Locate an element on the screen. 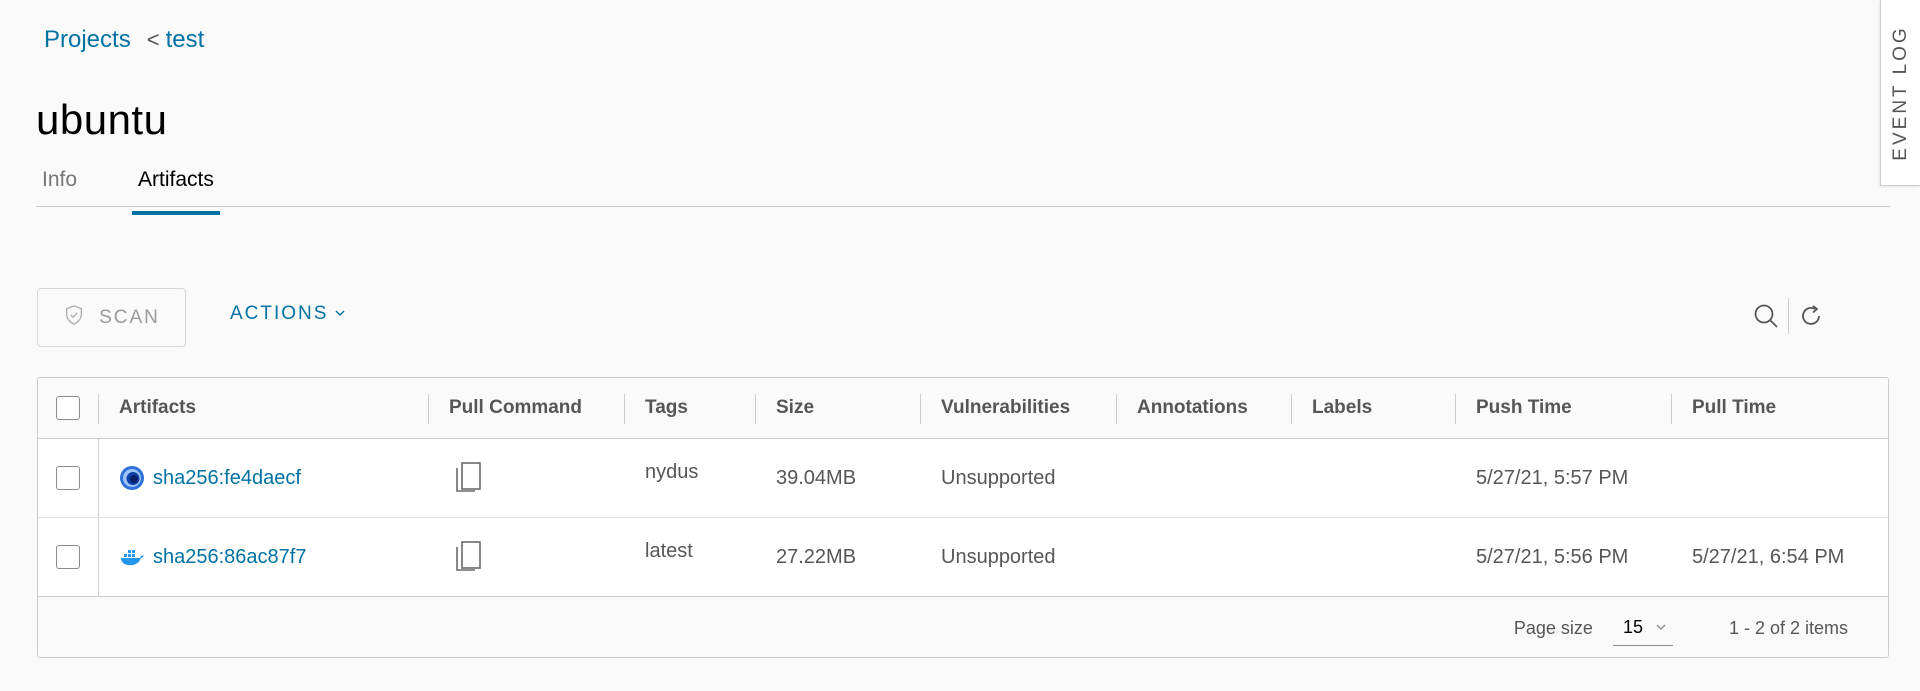  docker-icon is located at coordinates (132, 557).